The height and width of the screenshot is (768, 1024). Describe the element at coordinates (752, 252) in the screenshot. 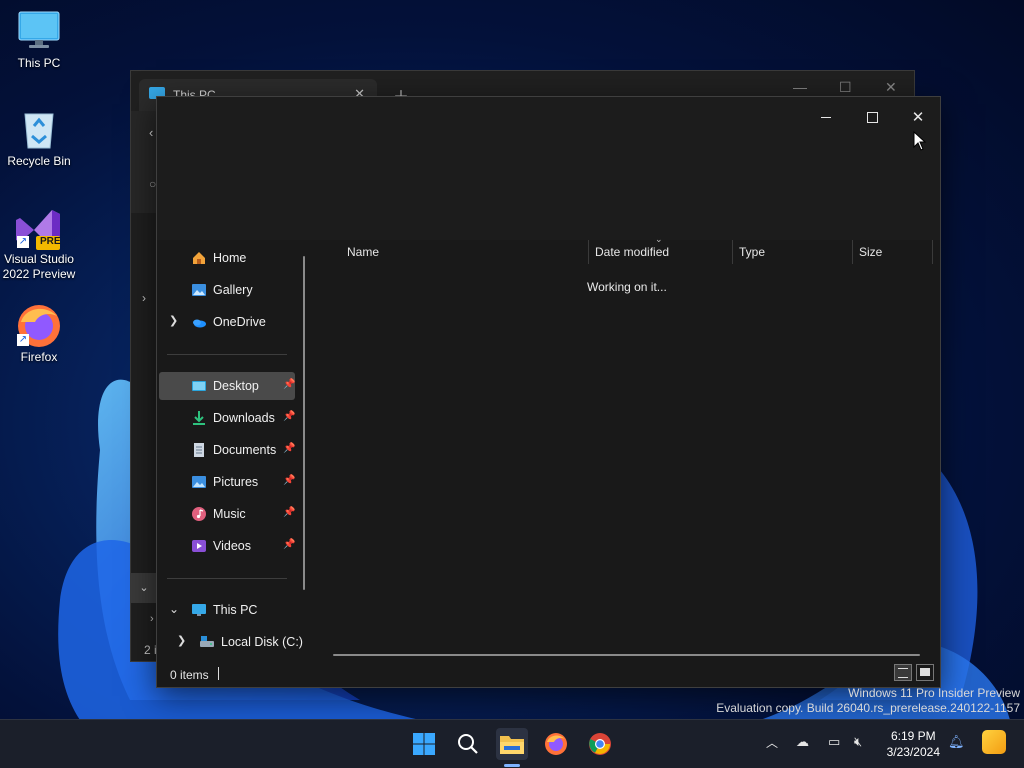

I see `column-header-type: Type` at that location.